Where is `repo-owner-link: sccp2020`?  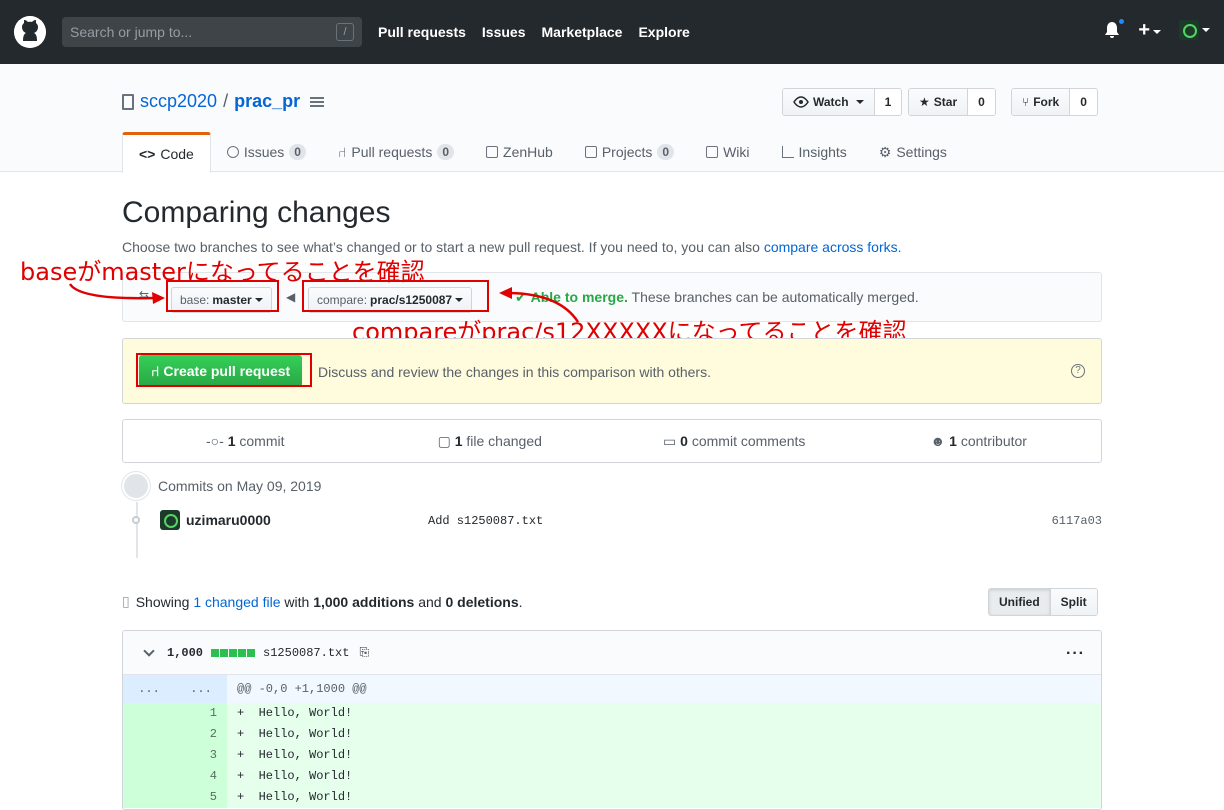
repo-owner-link: sccp2020 is located at coordinates (178, 101).